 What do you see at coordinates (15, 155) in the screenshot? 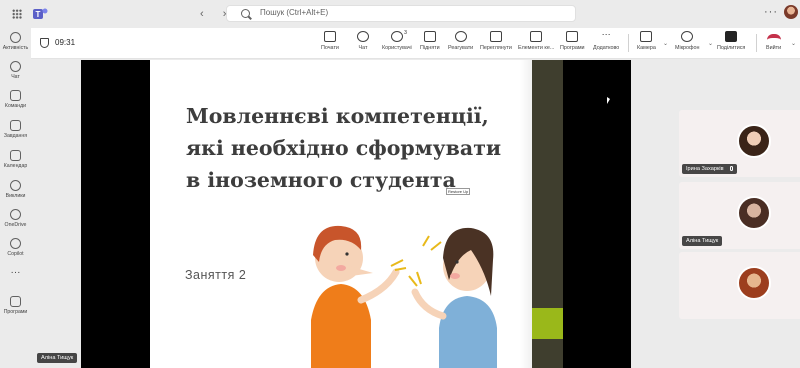
I see `calendar-icon` at bounding box center [15, 155].